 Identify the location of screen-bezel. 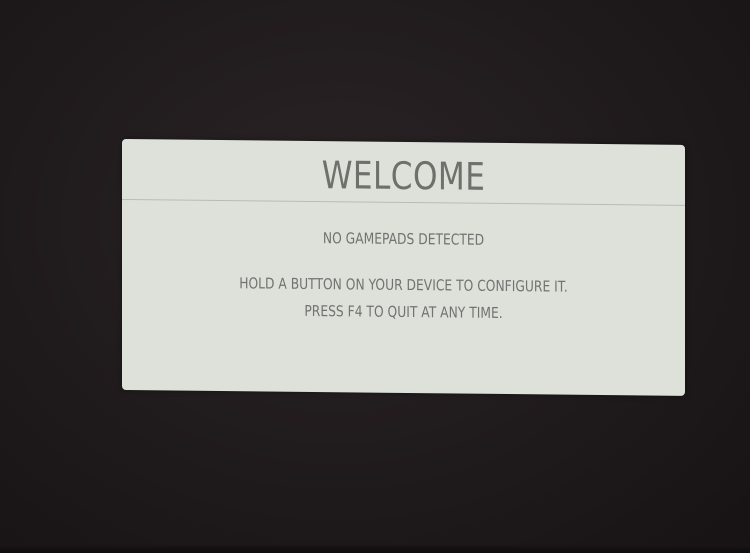
(375, 549).